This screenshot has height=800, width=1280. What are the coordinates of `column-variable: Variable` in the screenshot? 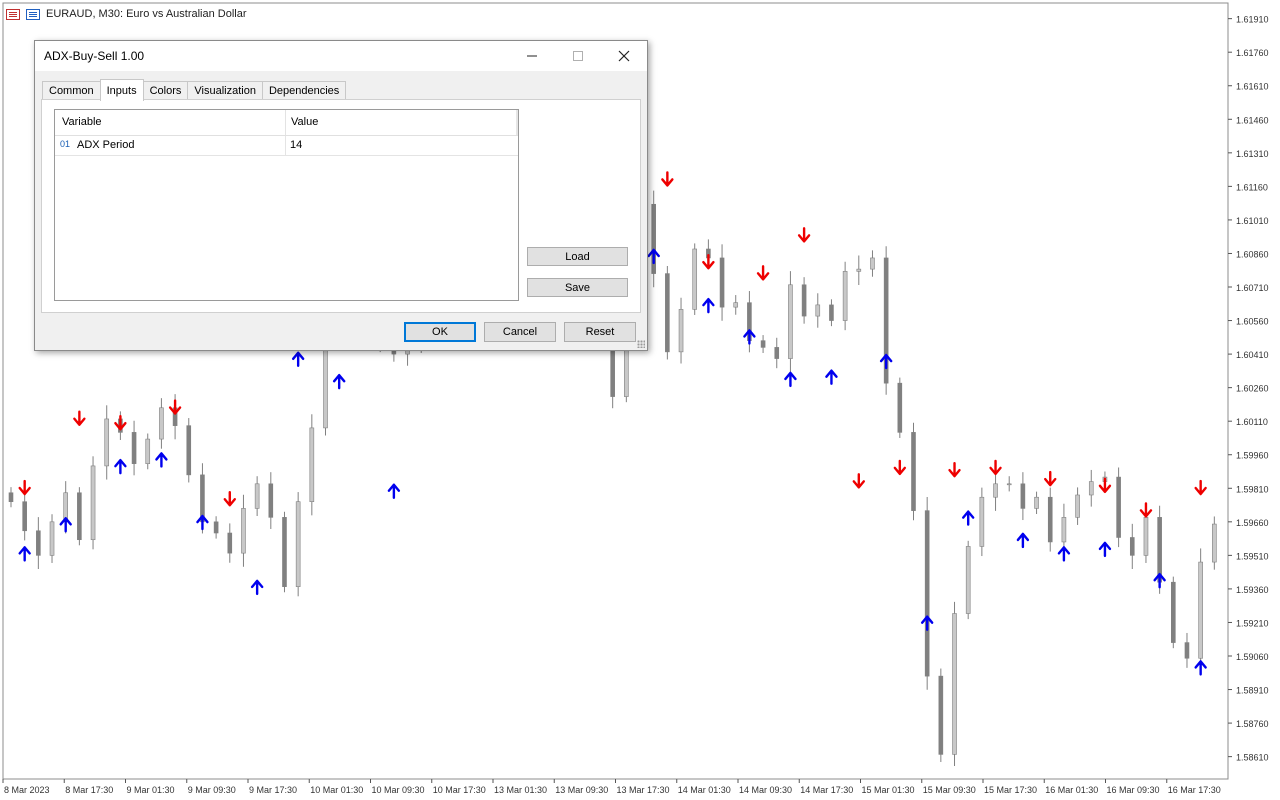 It's located at (82, 122).